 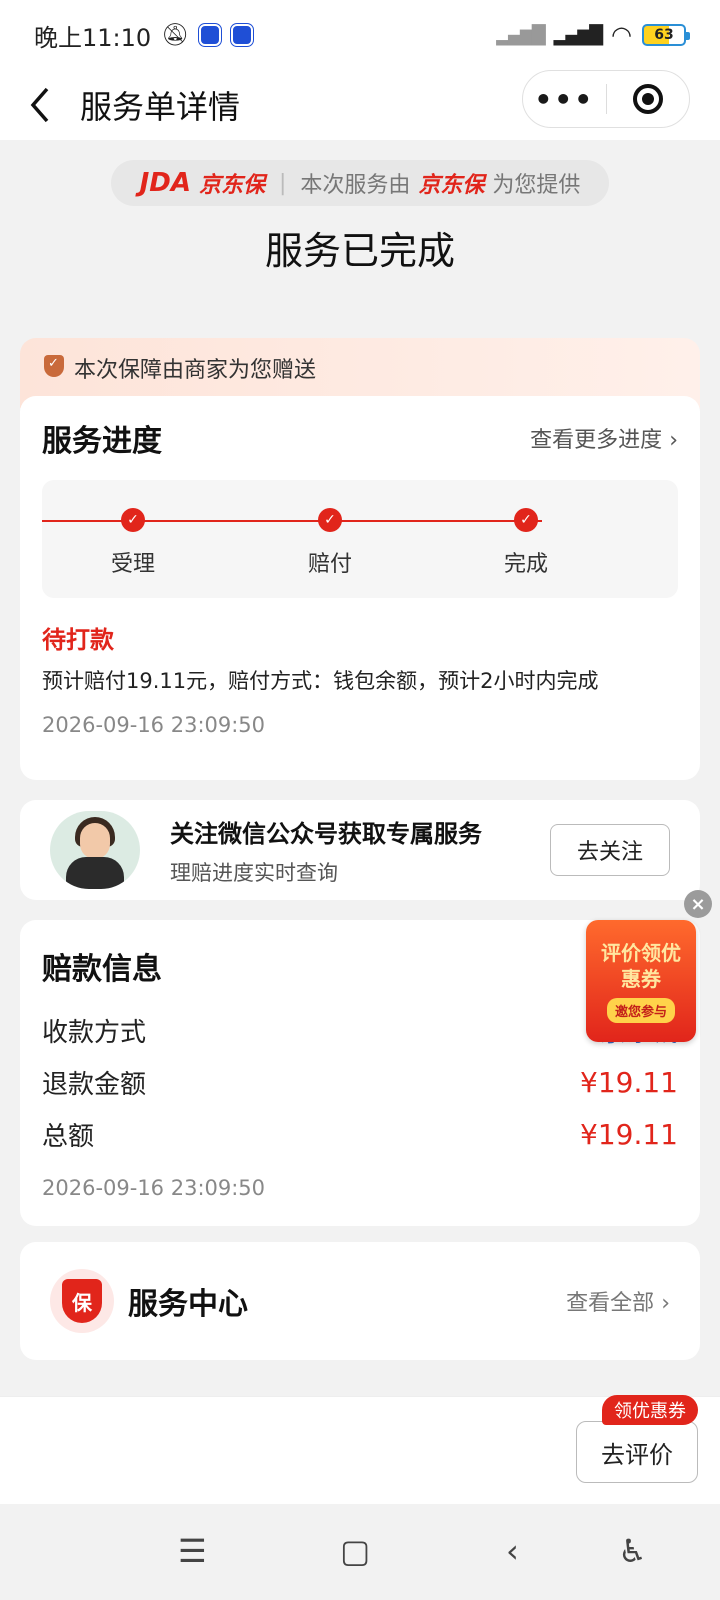 I want to click on review-coupon-promo: 评价领优惠券 邀您参与, so click(x=641, y=981).